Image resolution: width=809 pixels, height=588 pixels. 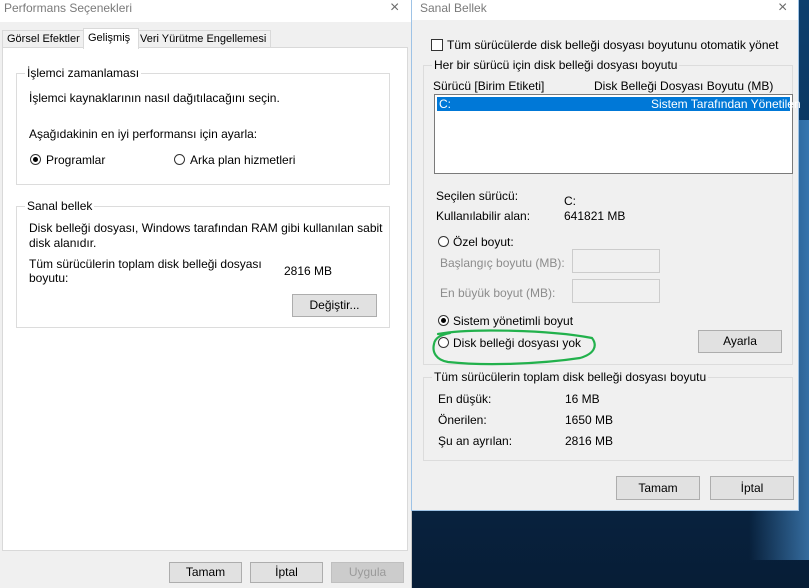 I want to click on window-title: Performans Seçenekleri, so click(x=68, y=8).